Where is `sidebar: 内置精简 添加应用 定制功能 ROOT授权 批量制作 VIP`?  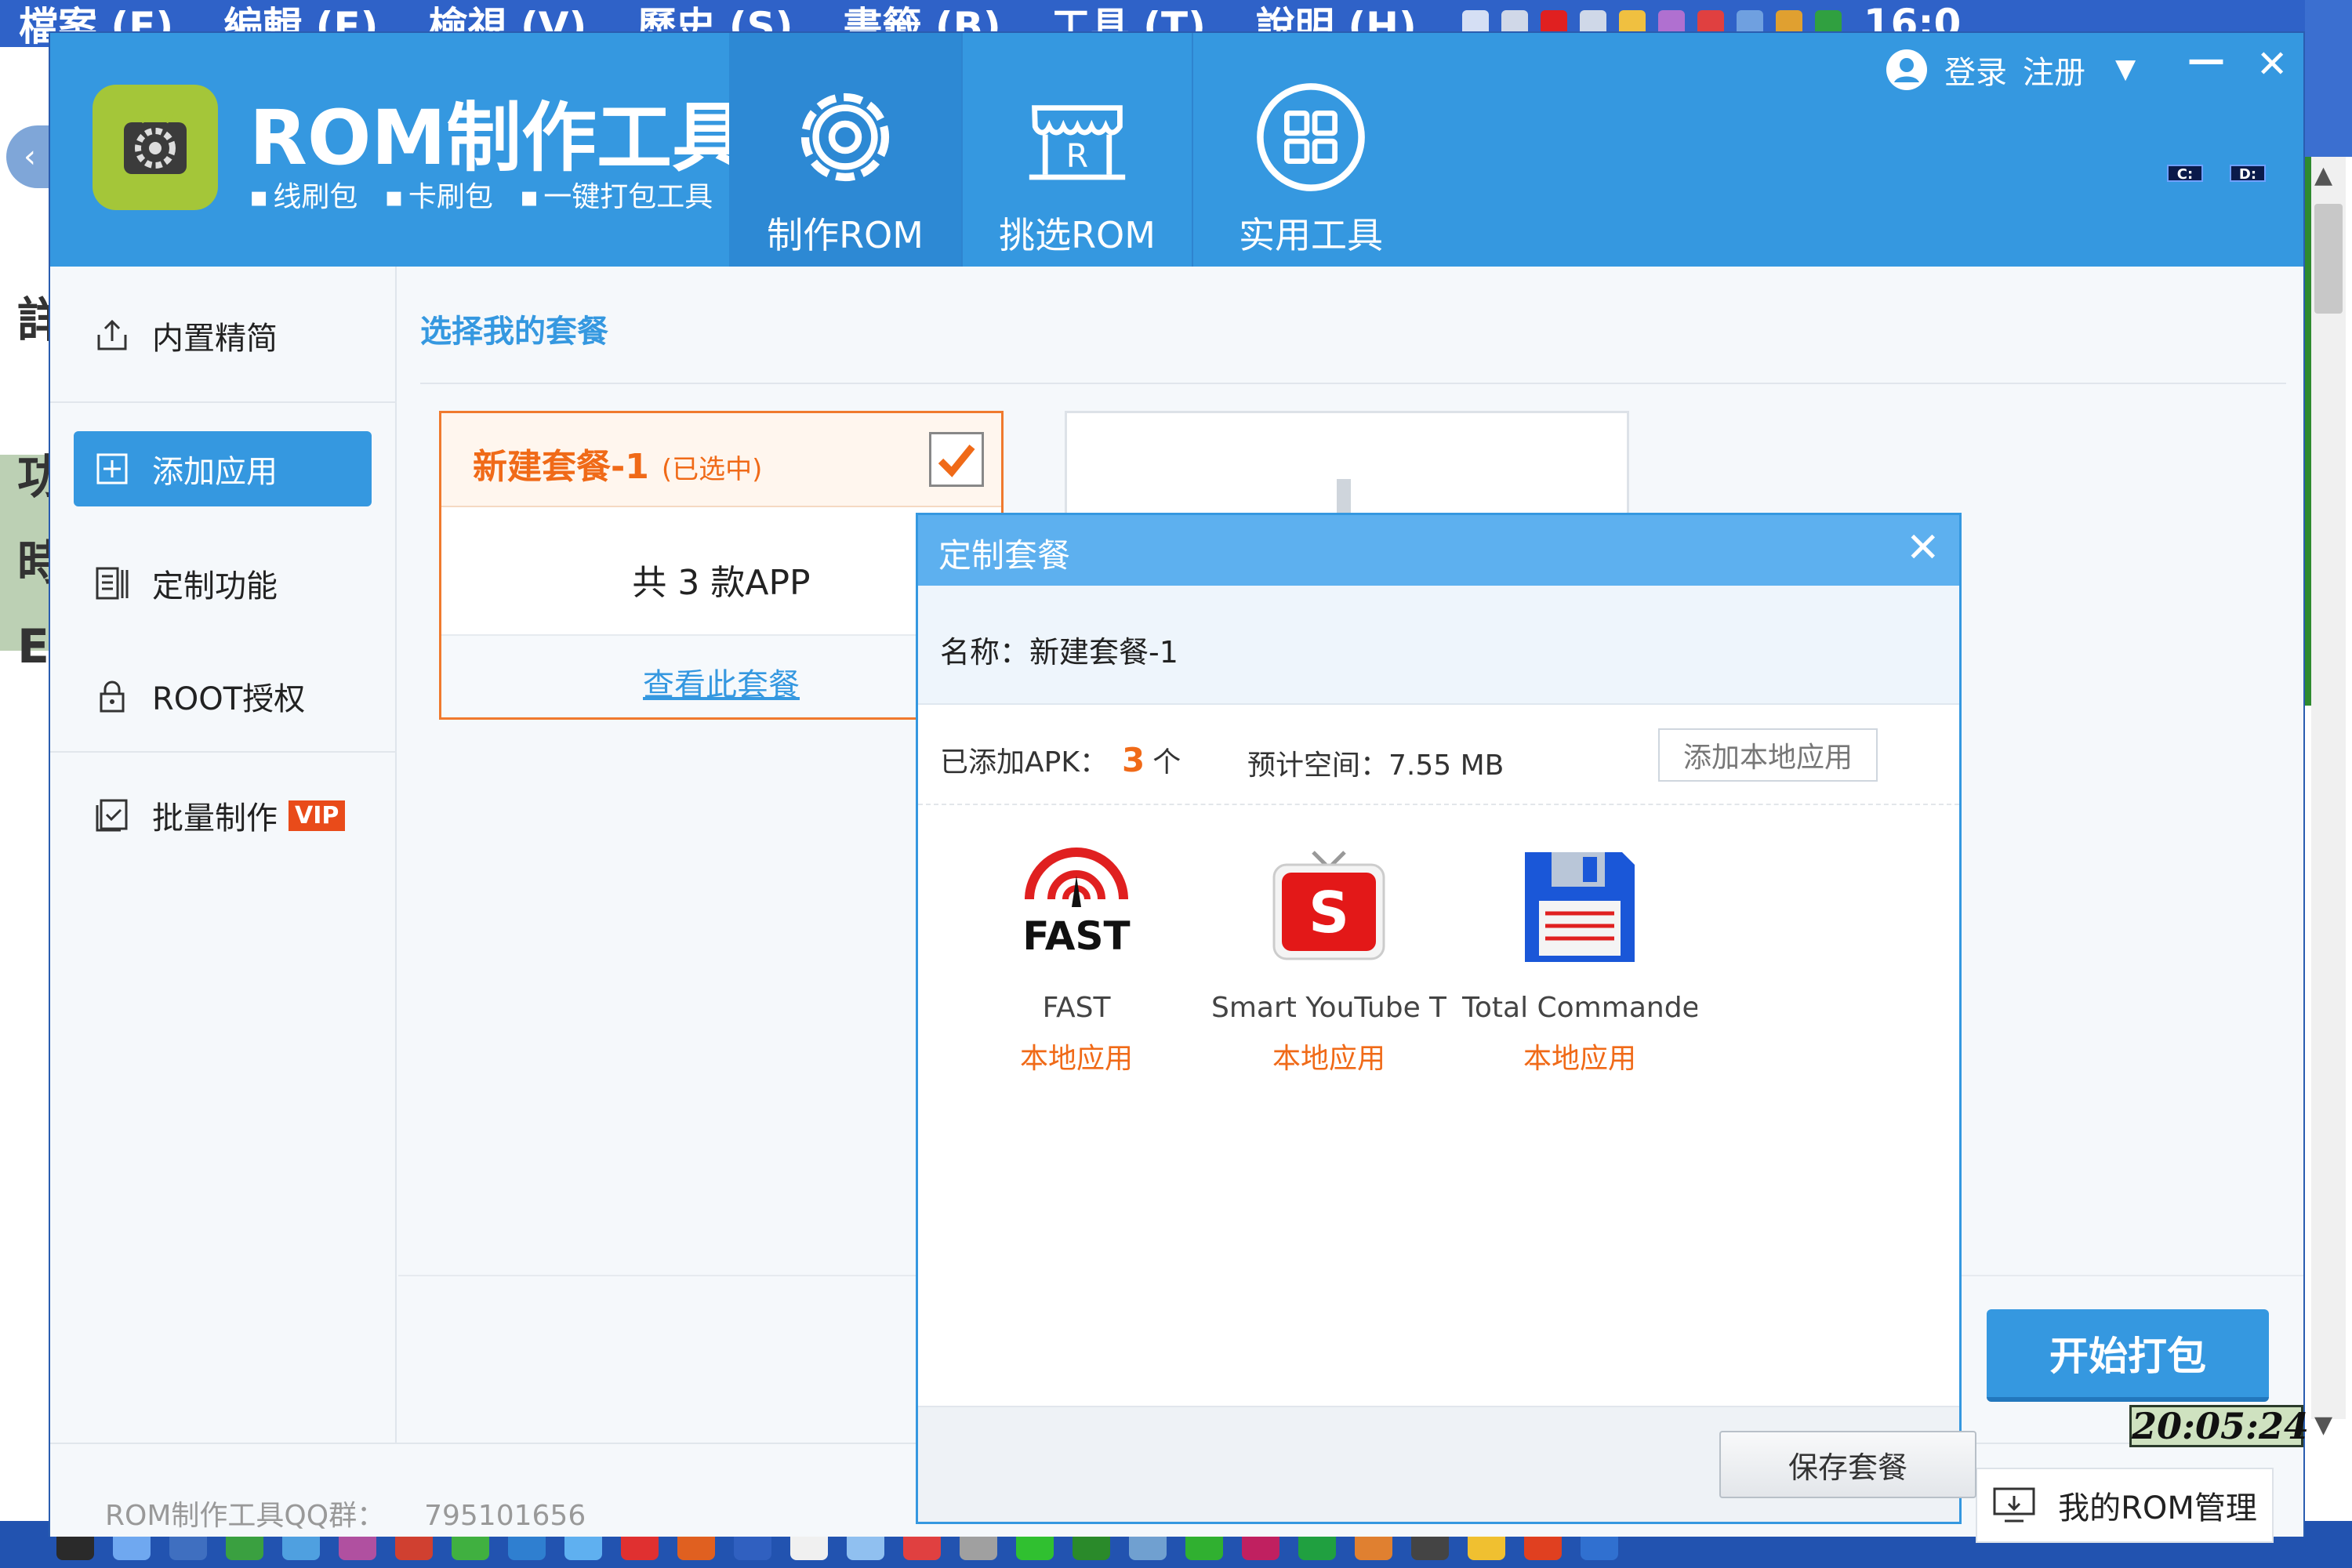 sidebar: 内置精简 添加应用 定制功能 ROOT授权 批量制作 VIP is located at coordinates (223, 902).